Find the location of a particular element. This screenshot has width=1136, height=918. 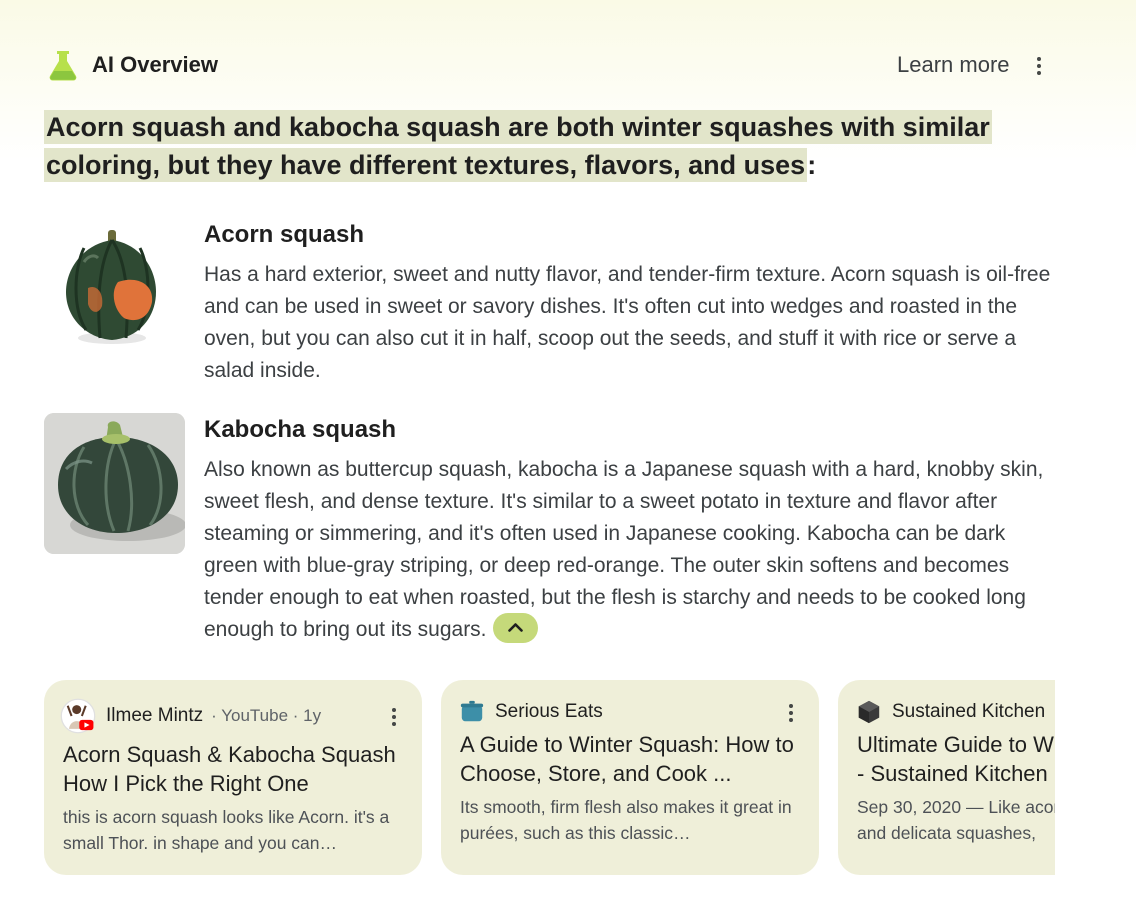

source-name: Sustained Kitchen is located at coordinates (969, 711).